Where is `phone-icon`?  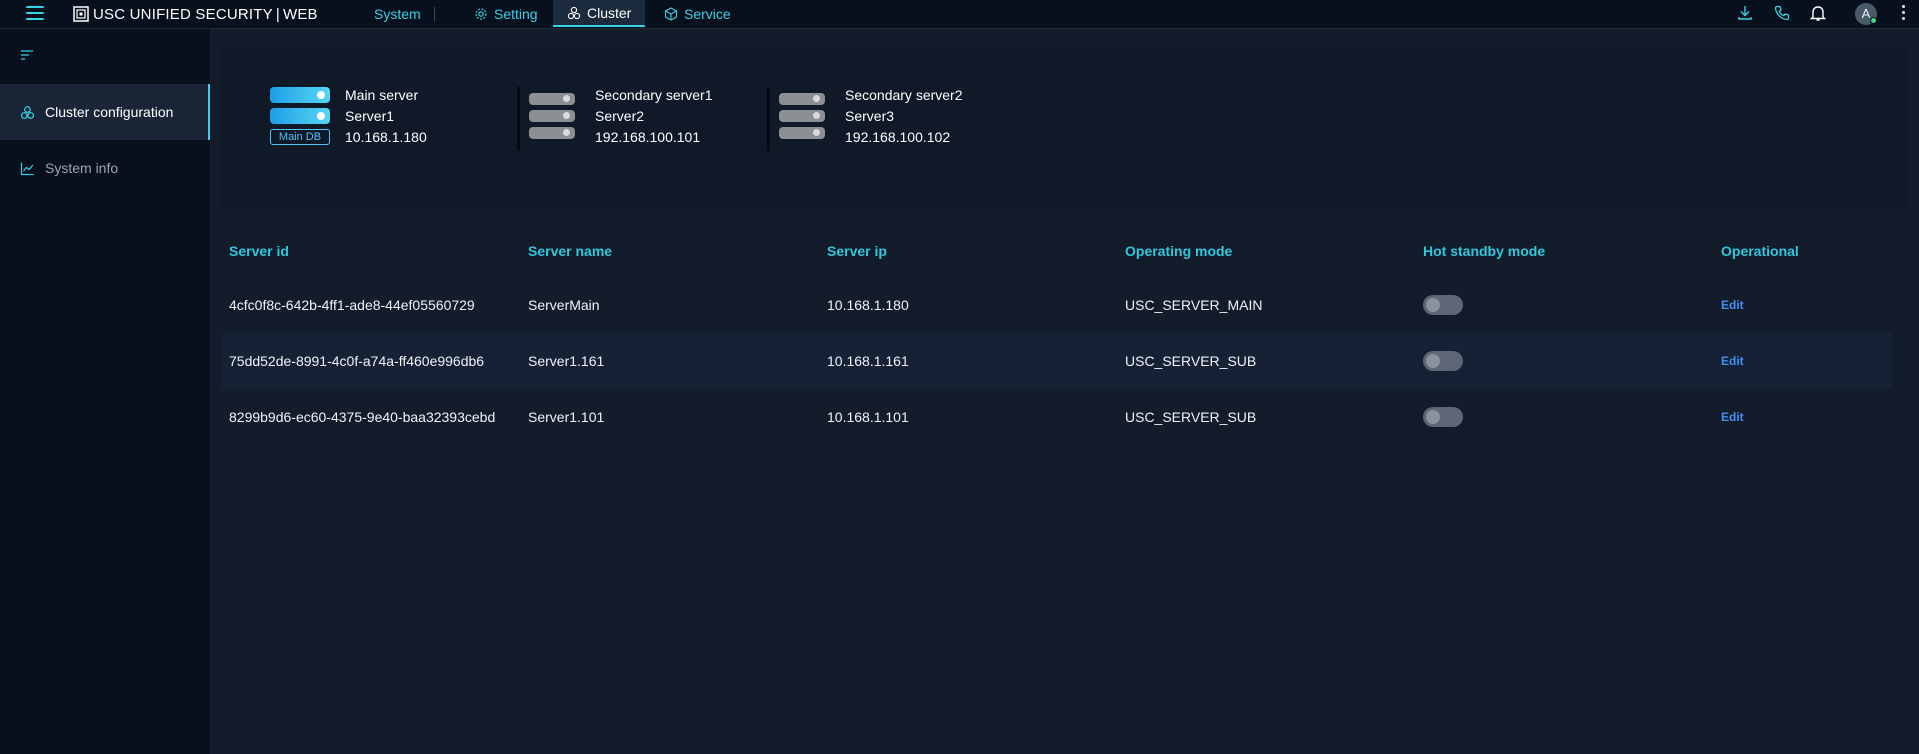 phone-icon is located at coordinates (1782, 13).